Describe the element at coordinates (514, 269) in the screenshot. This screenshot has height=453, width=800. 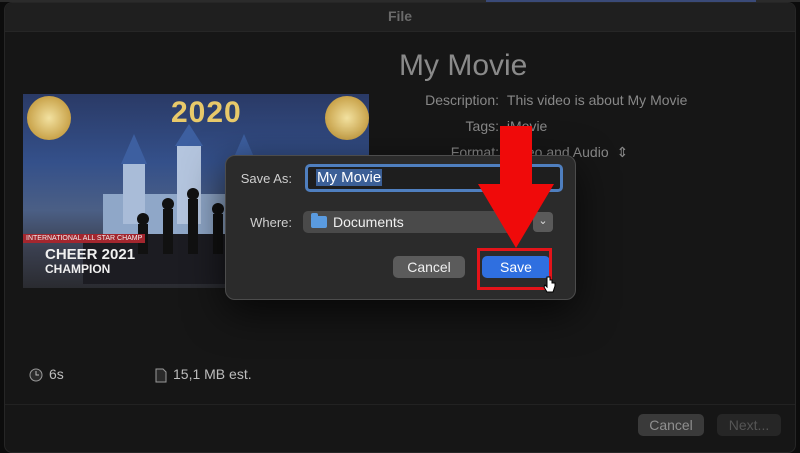
I see `save-highlight-box` at that location.